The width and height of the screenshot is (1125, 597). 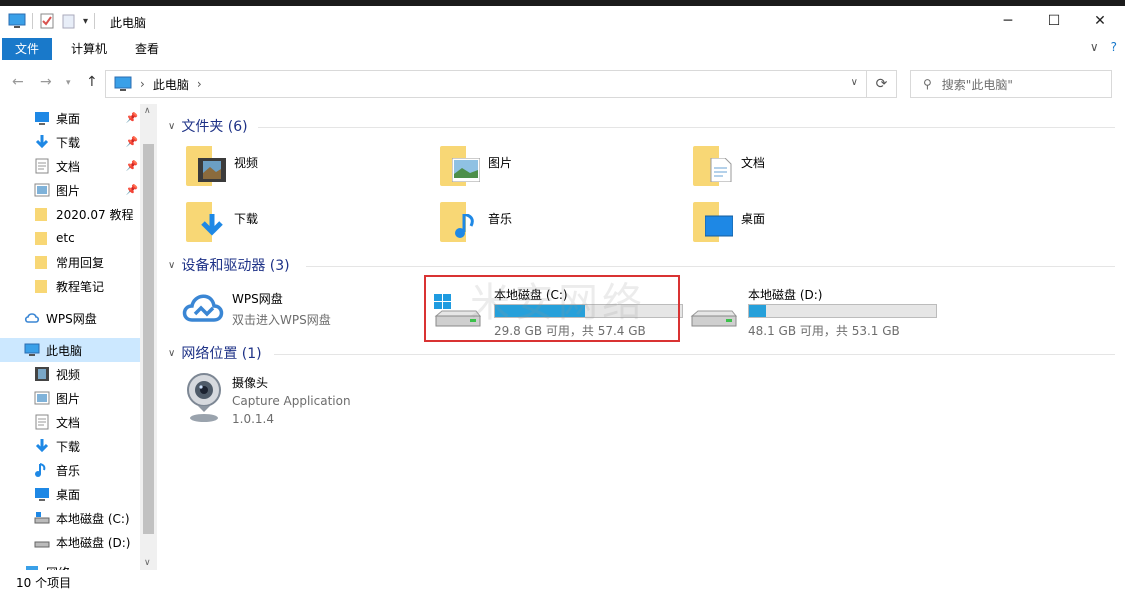 What do you see at coordinates (558, 303) in the screenshot?
I see `watermark: 米安网络` at bounding box center [558, 303].